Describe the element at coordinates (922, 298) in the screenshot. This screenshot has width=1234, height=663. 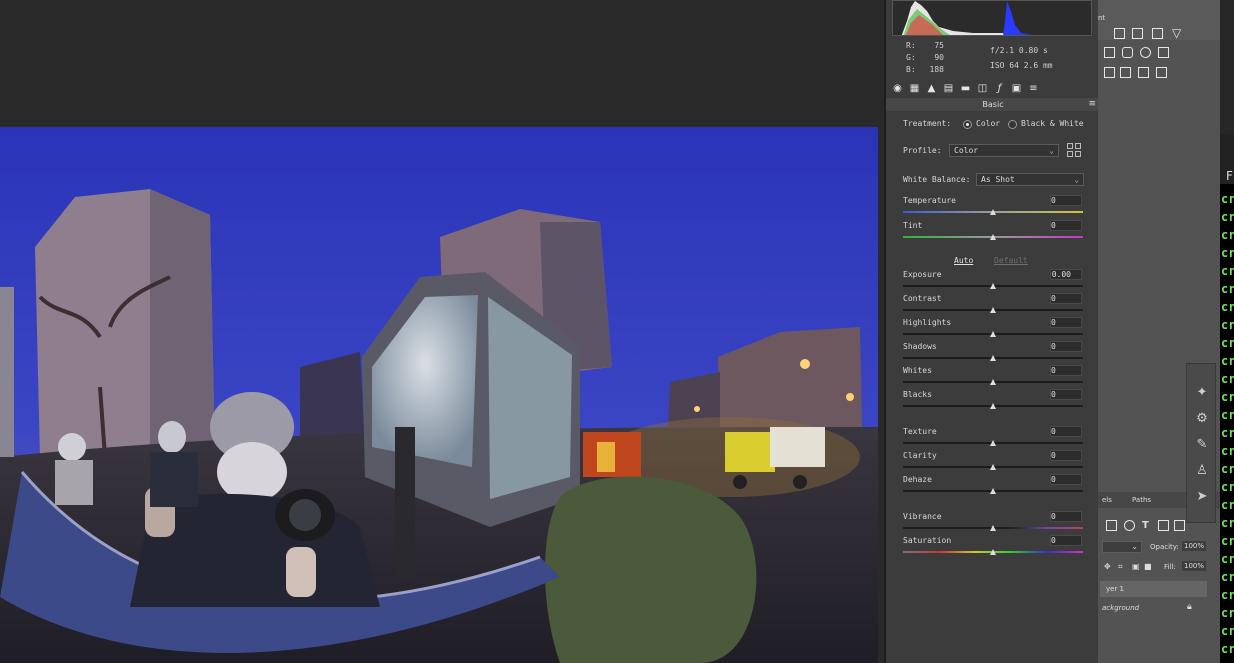
I see `contrast-label: Contrast` at that location.